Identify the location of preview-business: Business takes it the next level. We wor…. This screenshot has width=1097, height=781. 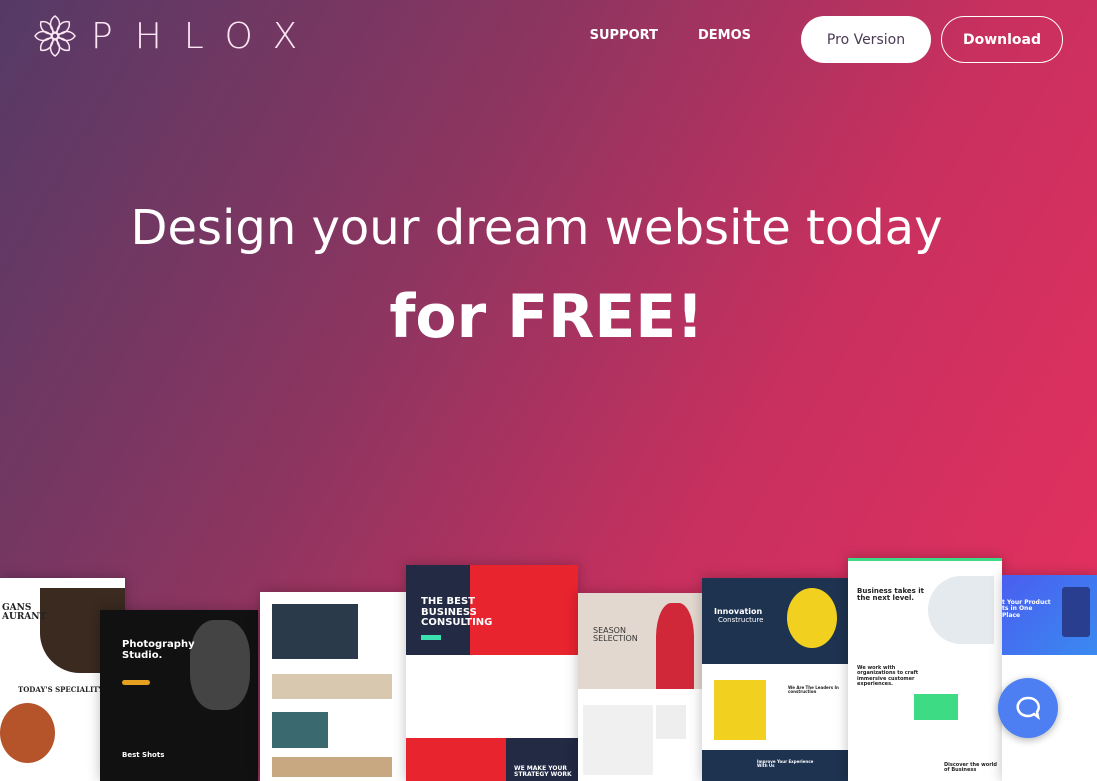
(925, 669).